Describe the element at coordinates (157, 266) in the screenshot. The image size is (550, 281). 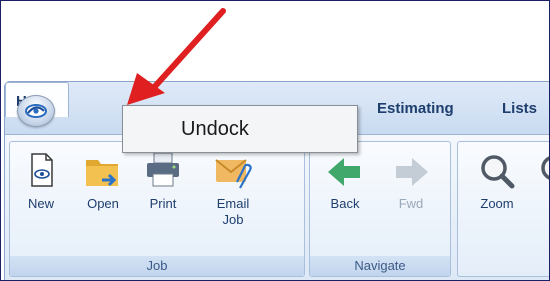
I see `group-label-job: Job` at that location.